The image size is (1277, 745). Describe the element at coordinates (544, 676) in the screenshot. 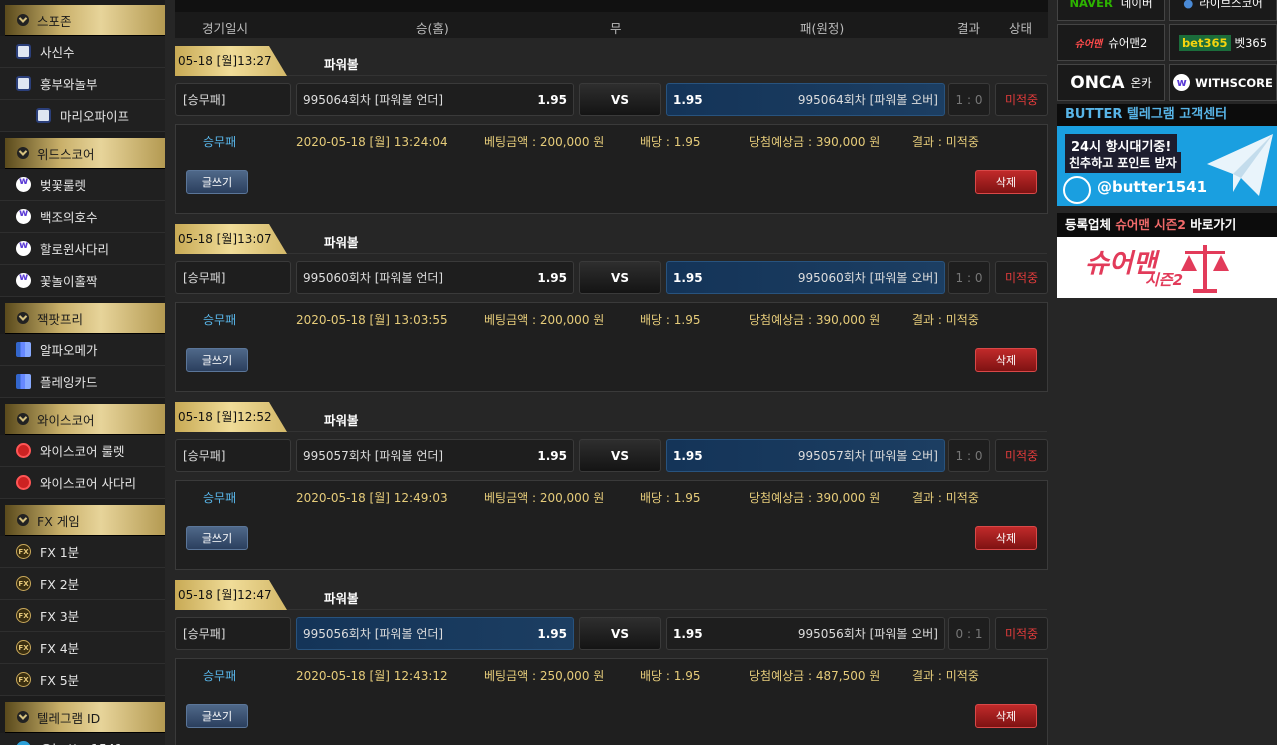

I see `detail-bet-amount: 베팅금액 : 250,000 원` at that location.